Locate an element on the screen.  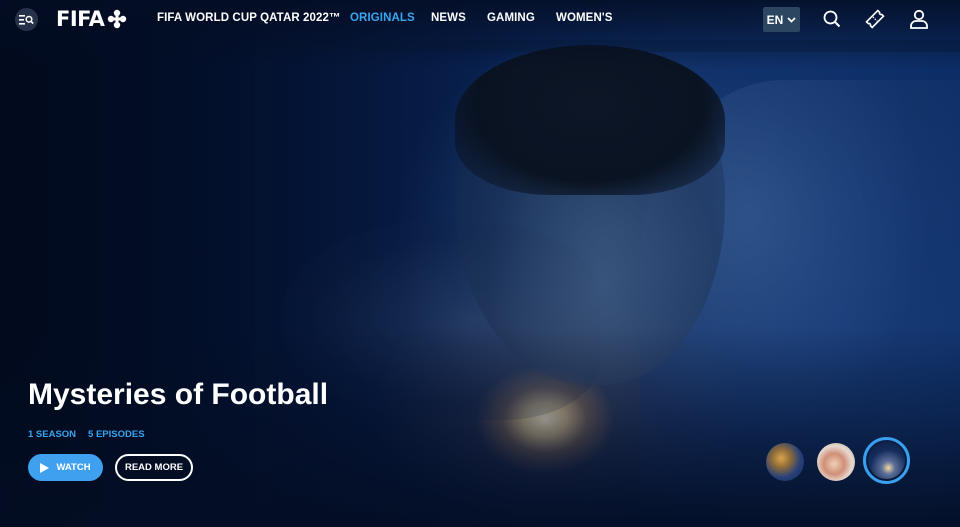
episode-count: 5 EPISODES is located at coordinates (116, 434).